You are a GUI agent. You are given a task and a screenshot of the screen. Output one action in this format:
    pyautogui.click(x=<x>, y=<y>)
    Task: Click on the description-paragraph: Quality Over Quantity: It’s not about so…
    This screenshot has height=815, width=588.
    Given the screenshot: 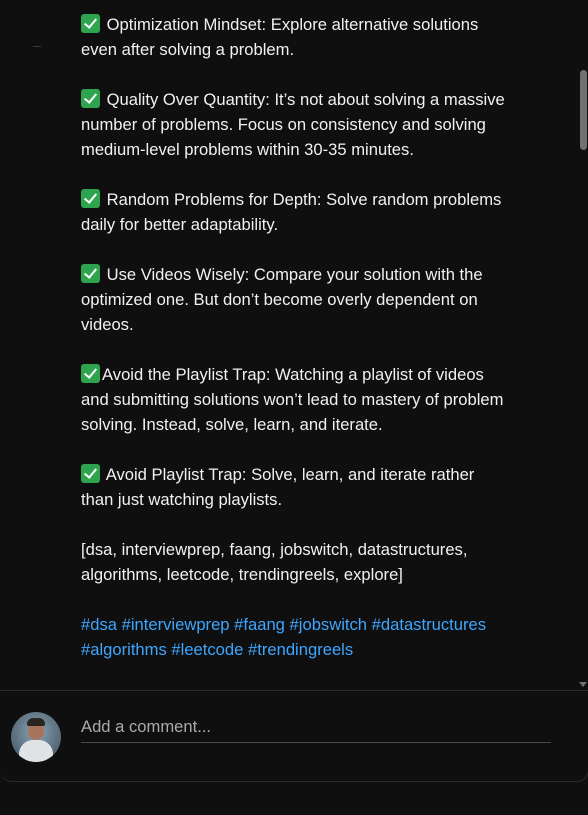 What is the action you would take?
    pyautogui.click(x=296, y=124)
    